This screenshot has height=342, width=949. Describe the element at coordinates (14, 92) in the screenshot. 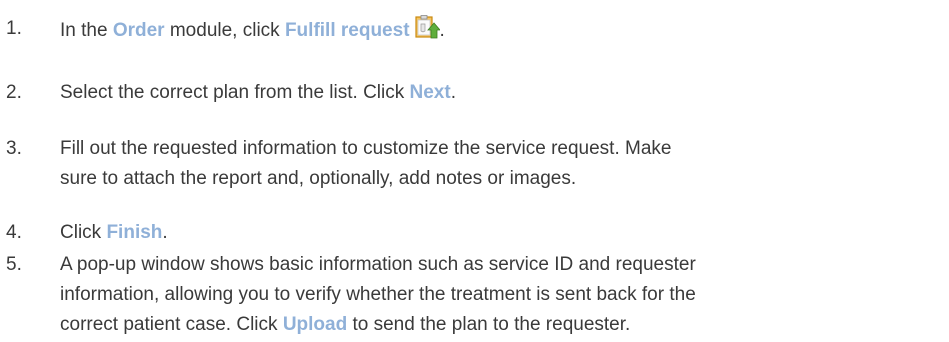

I see `step-number: 2.` at that location.